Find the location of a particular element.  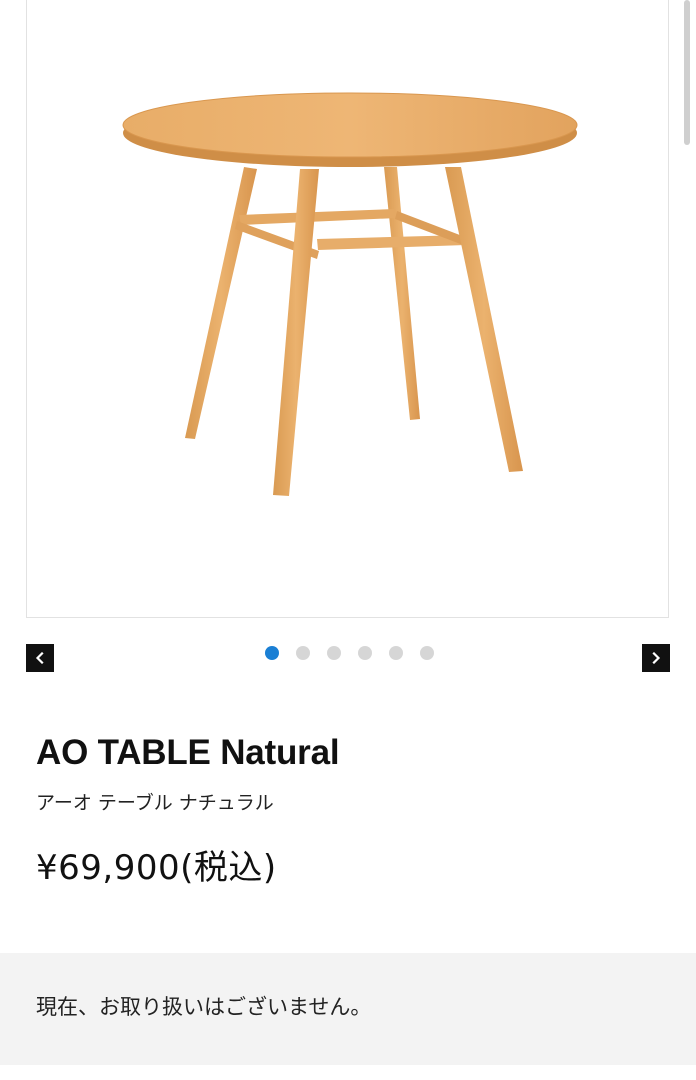

chevron-left-icon is located at coordinates (39, 658).